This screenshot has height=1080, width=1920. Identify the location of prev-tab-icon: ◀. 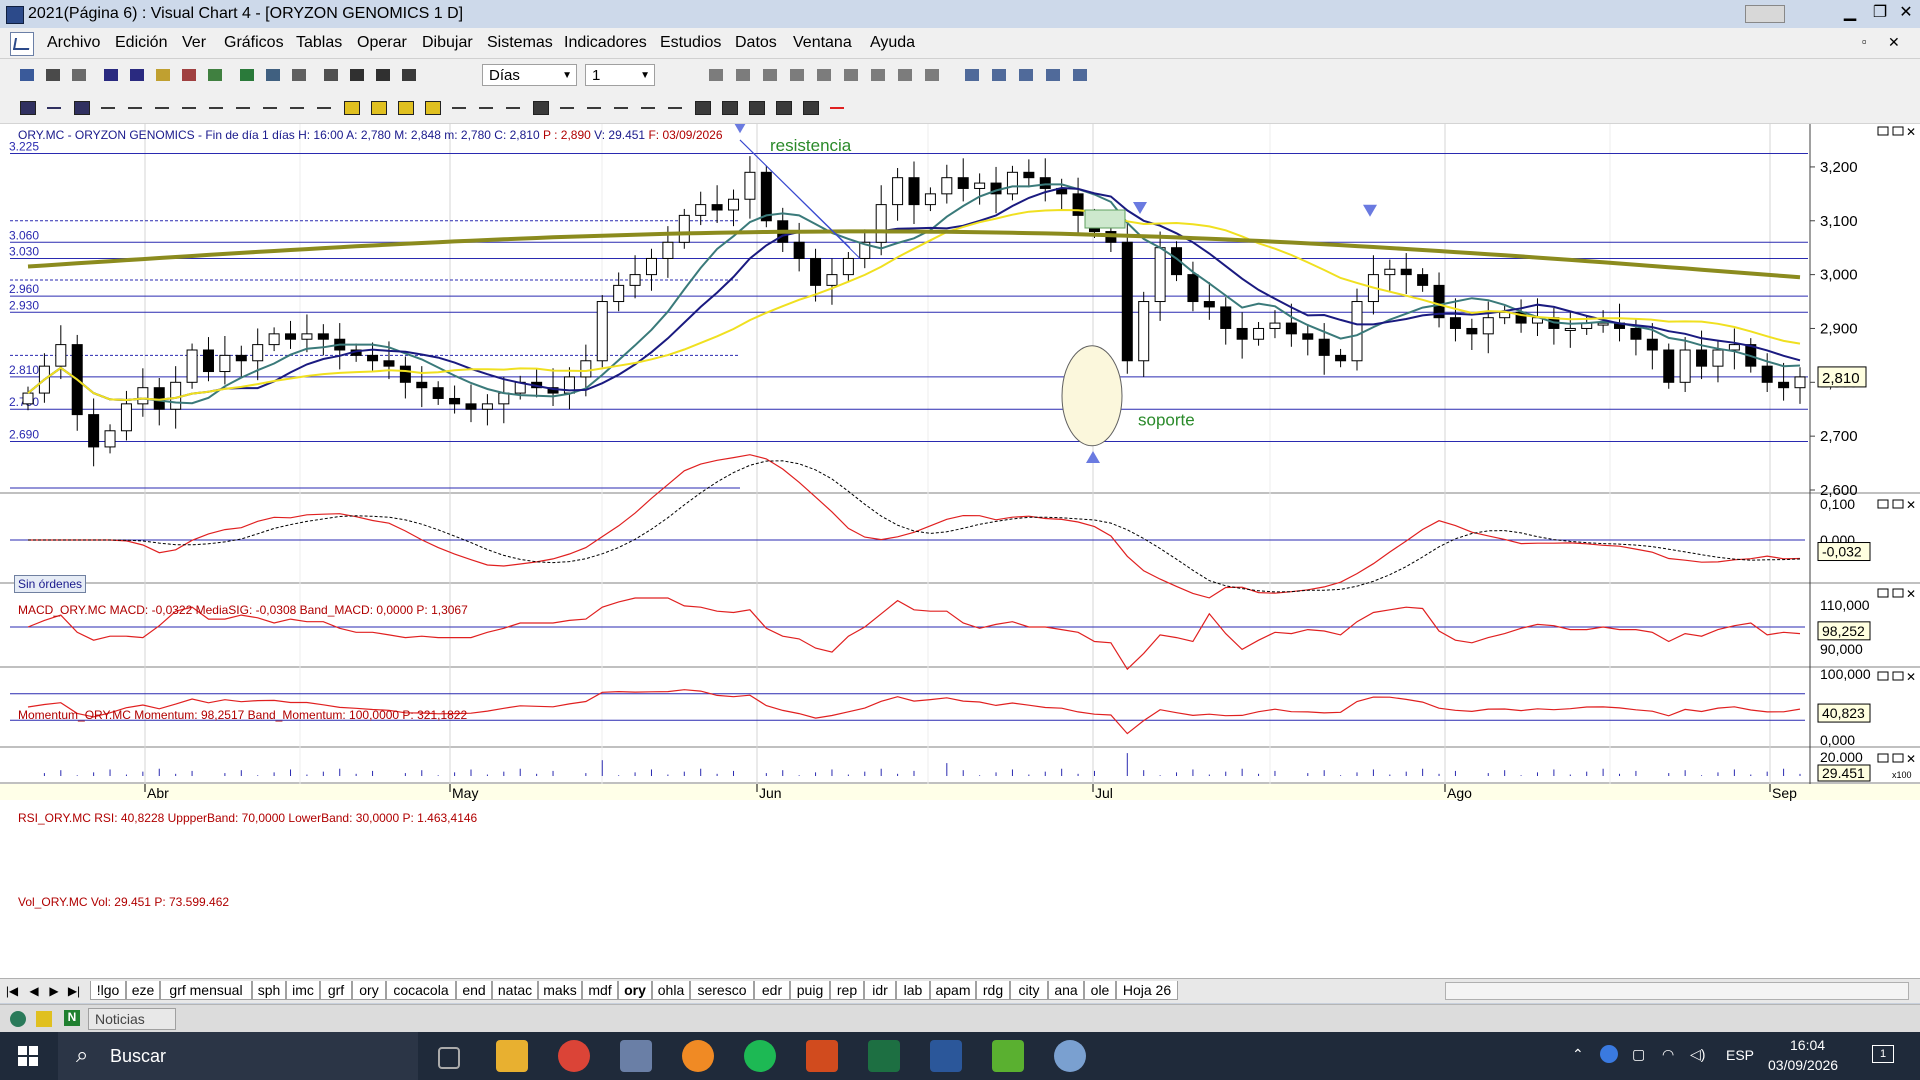
(34, 991).